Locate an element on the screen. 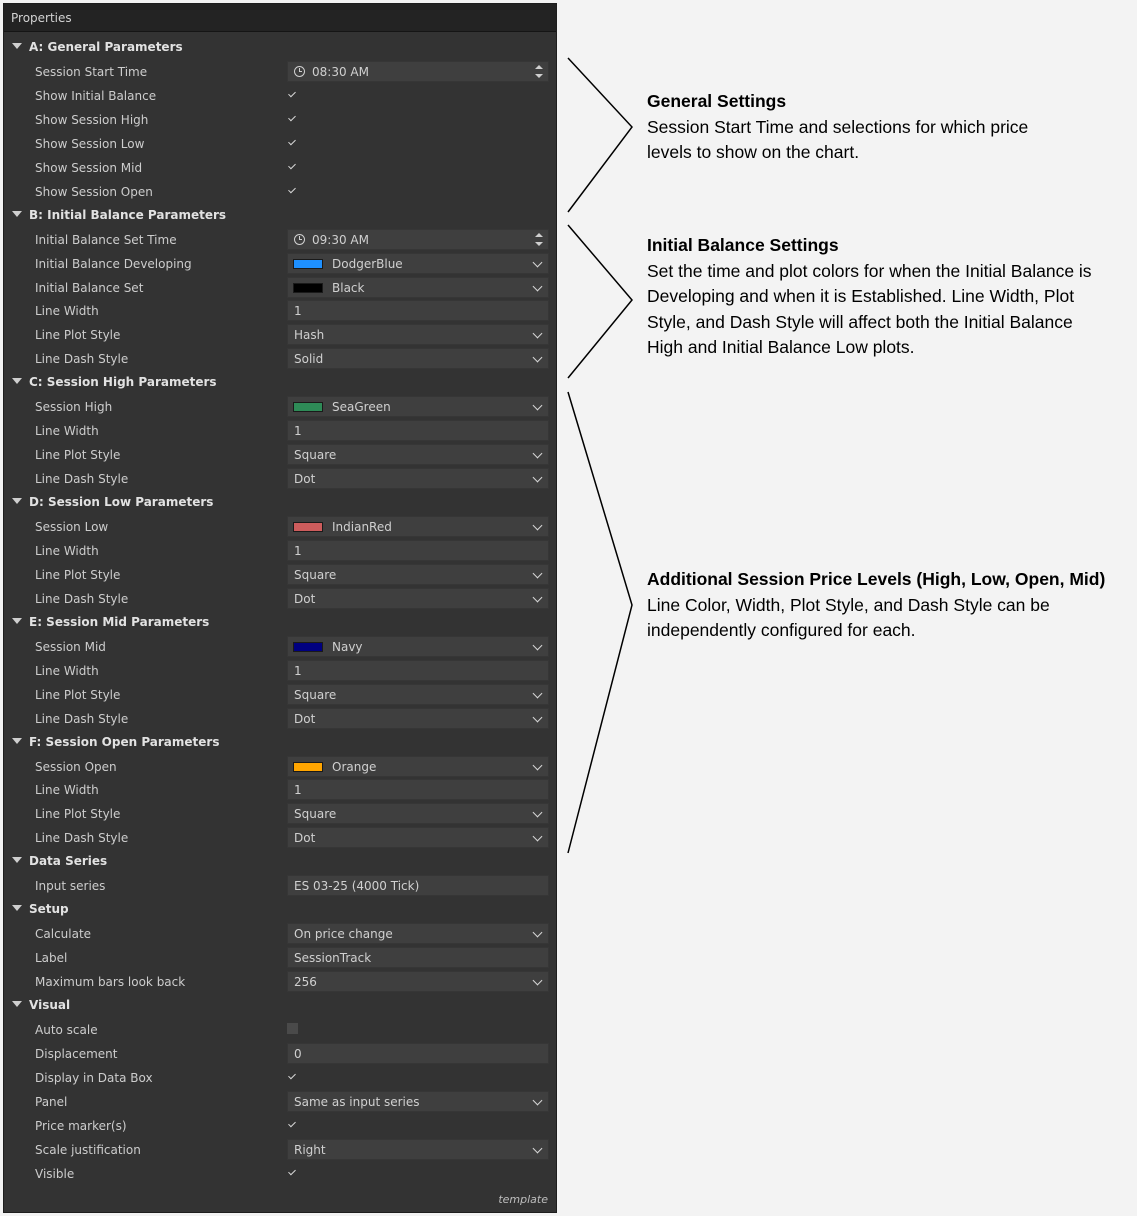 The height and width of the screenshot is (1216, 1137). annotation-heading: General Settings is located at coordinates (717, 101).